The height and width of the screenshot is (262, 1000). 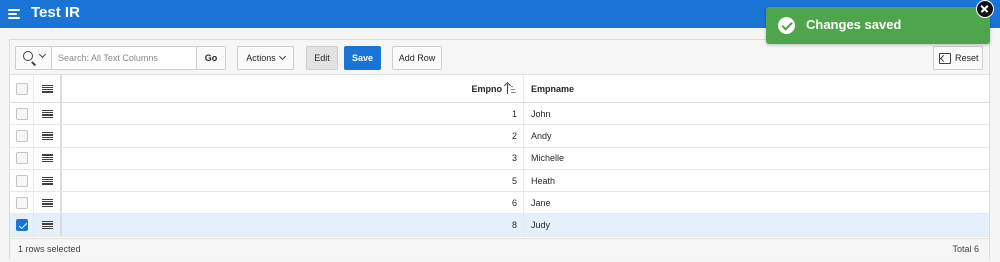 What do you see at coordinates (49, 249) in the screenshot?
I see `selection-count: 1 rows selected` at bounding box center [49, 249].